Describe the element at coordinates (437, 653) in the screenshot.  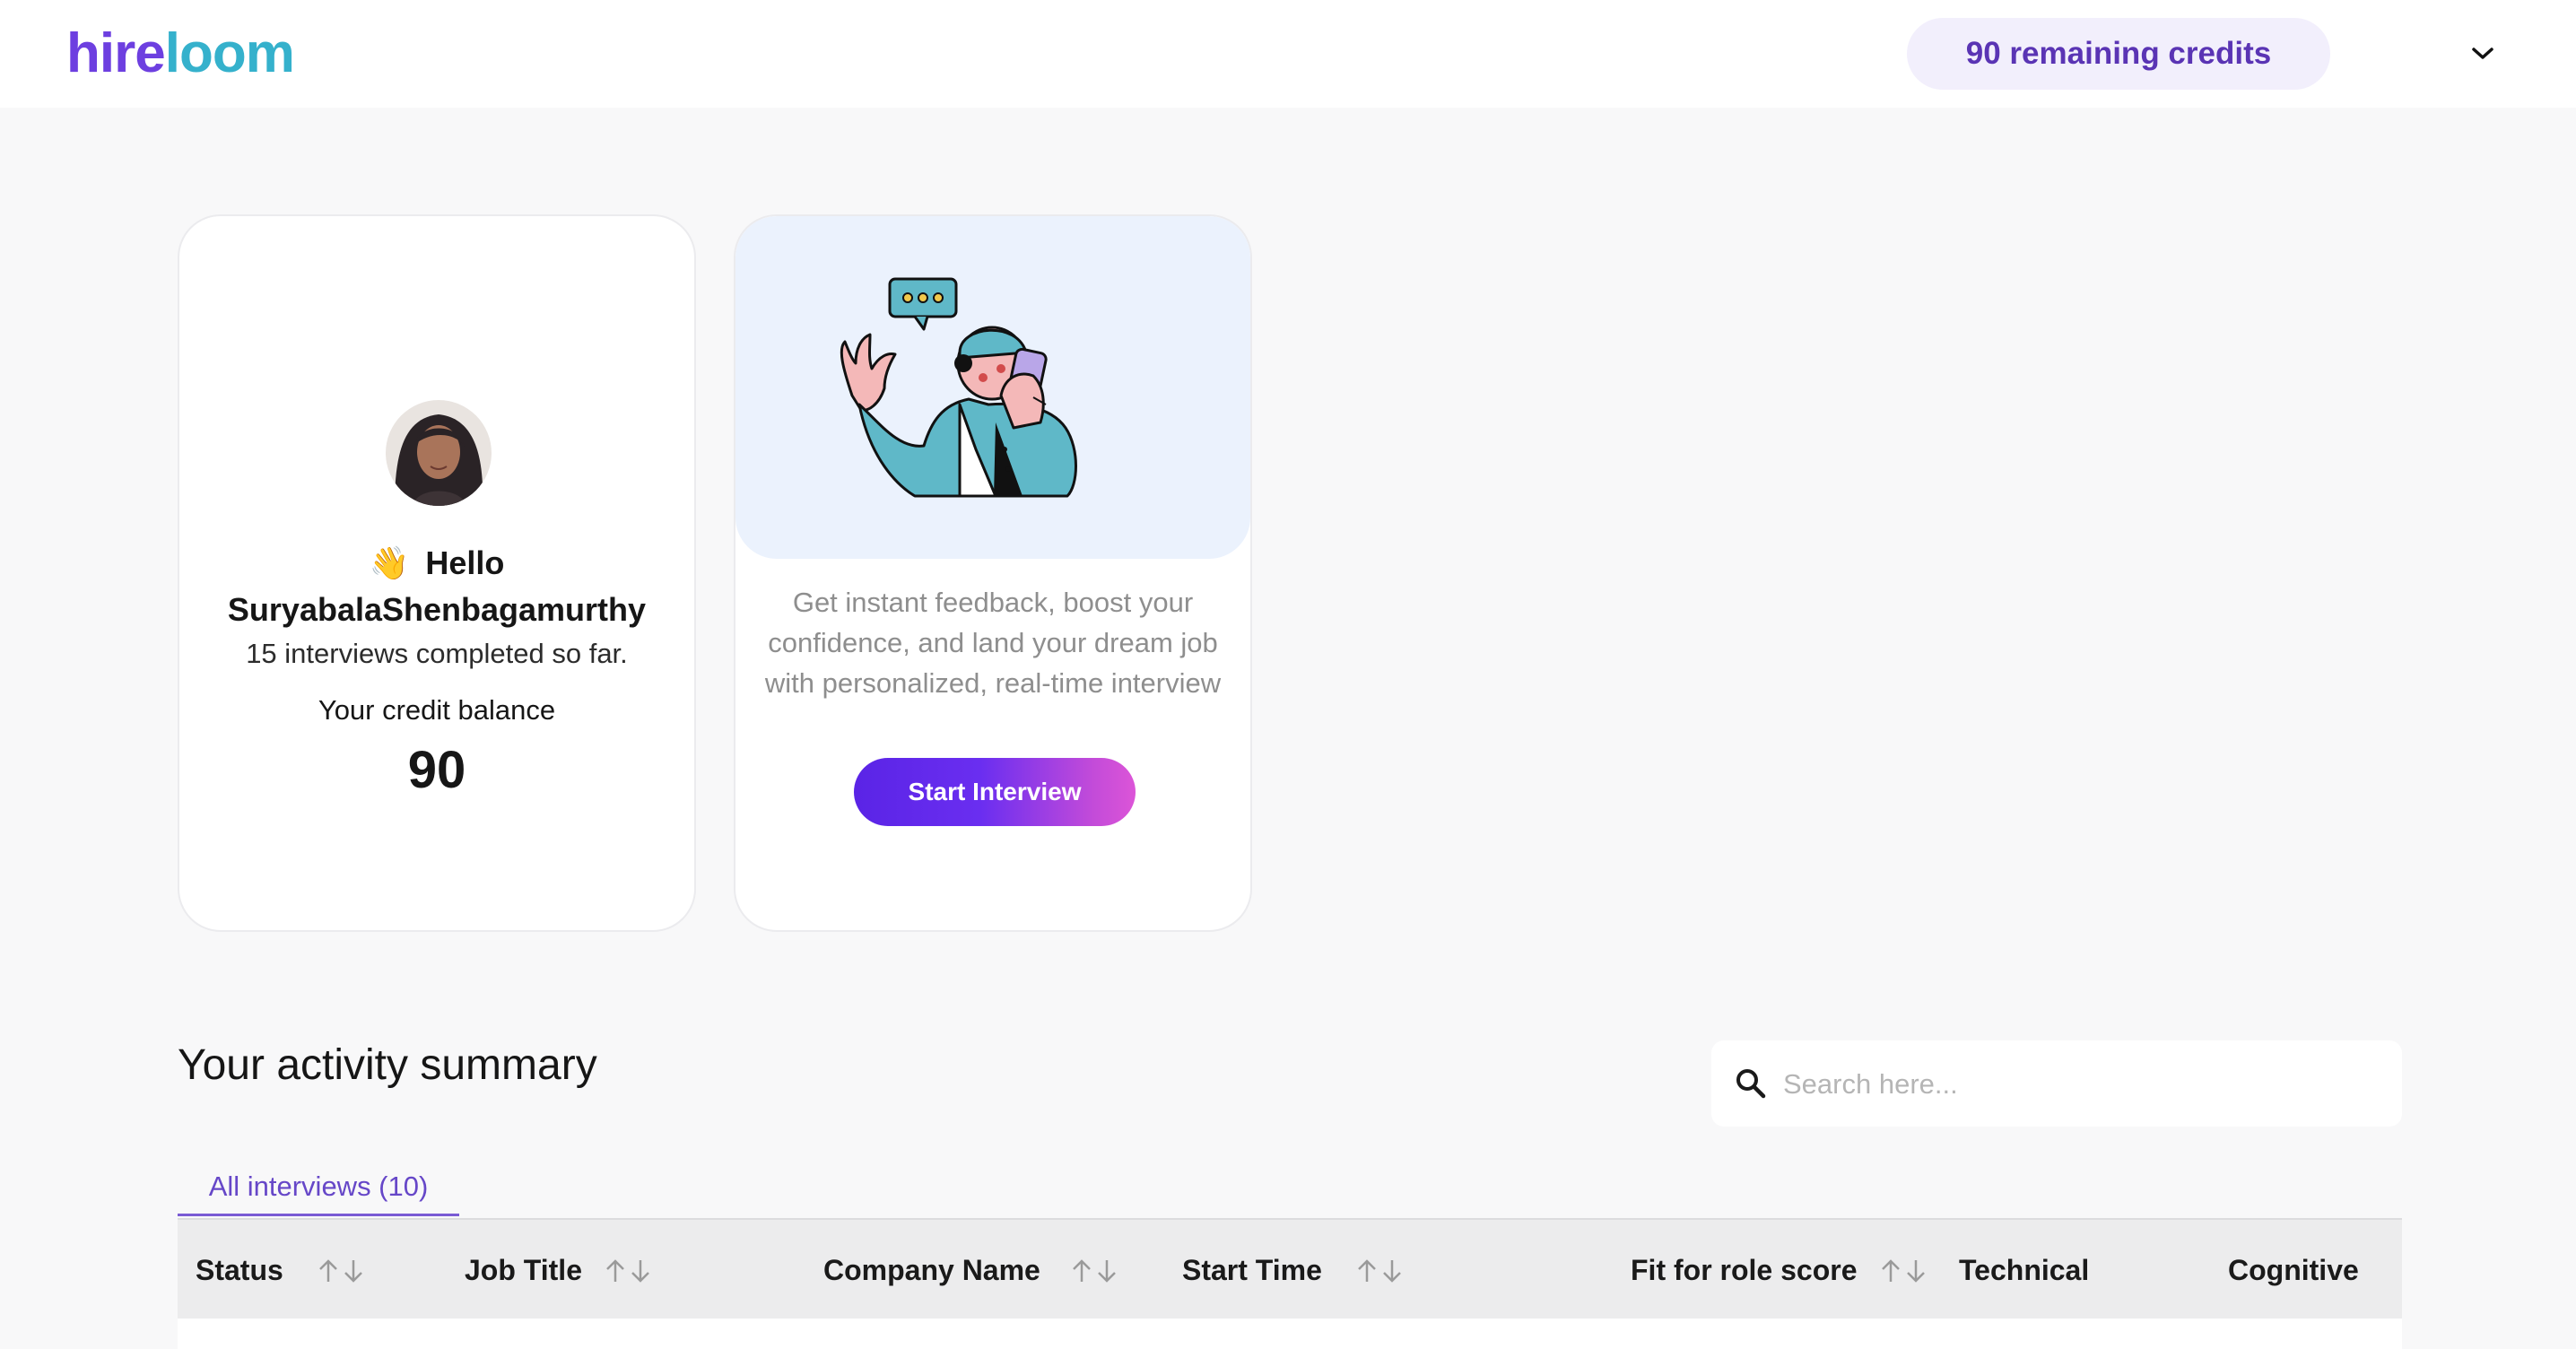
I see `interviews-completed-text: 15 interviews completed so far.` at that location.